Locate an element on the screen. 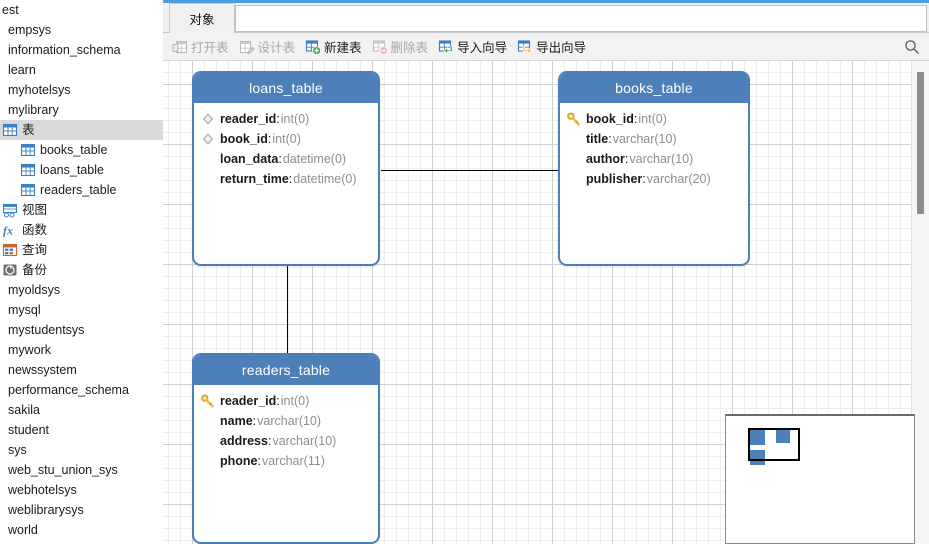 The image size is (929, 544). field-name: reader_id is located at coordinates (248, 119).